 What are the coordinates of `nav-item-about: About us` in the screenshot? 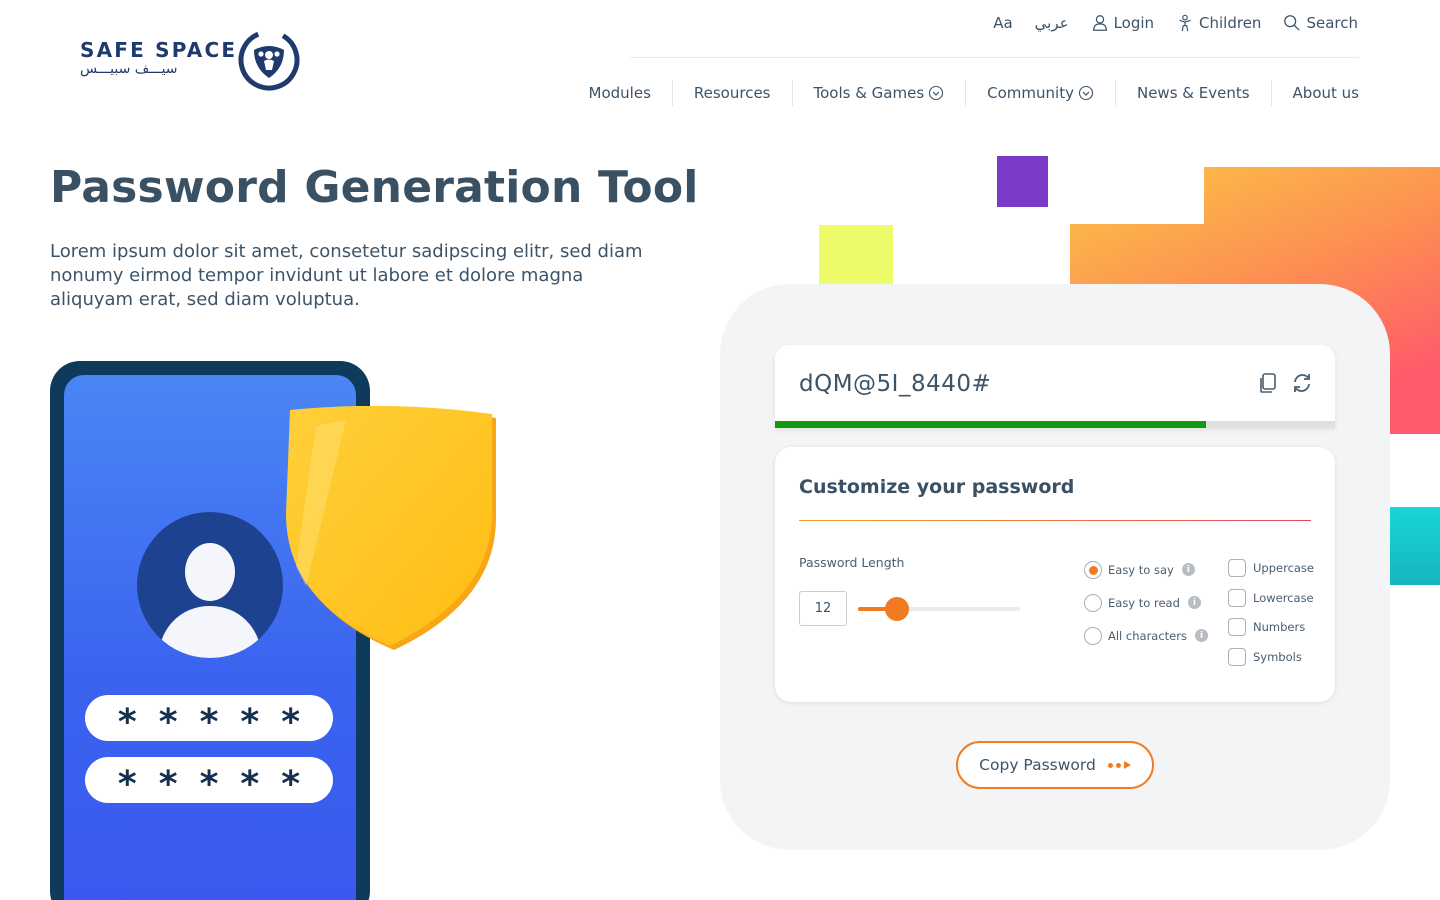 It's located at (1315, 93).